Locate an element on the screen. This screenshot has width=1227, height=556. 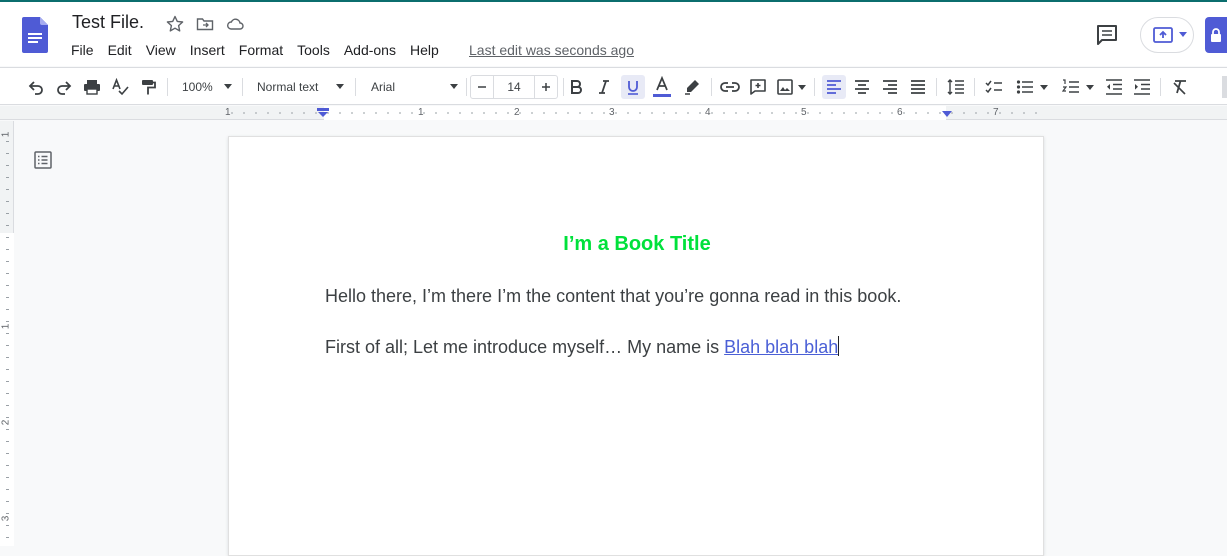
underline-button is located at coordinates (633, 87).